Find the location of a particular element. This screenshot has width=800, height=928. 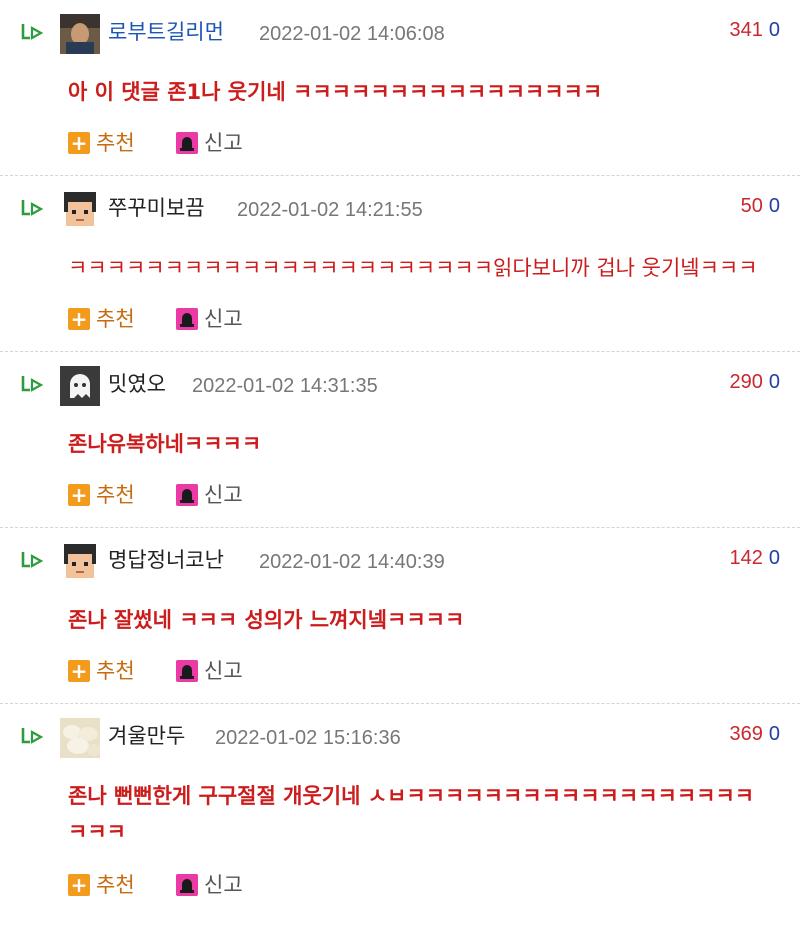

vote-counts: 369 0 is located at coordinates (755, 734).